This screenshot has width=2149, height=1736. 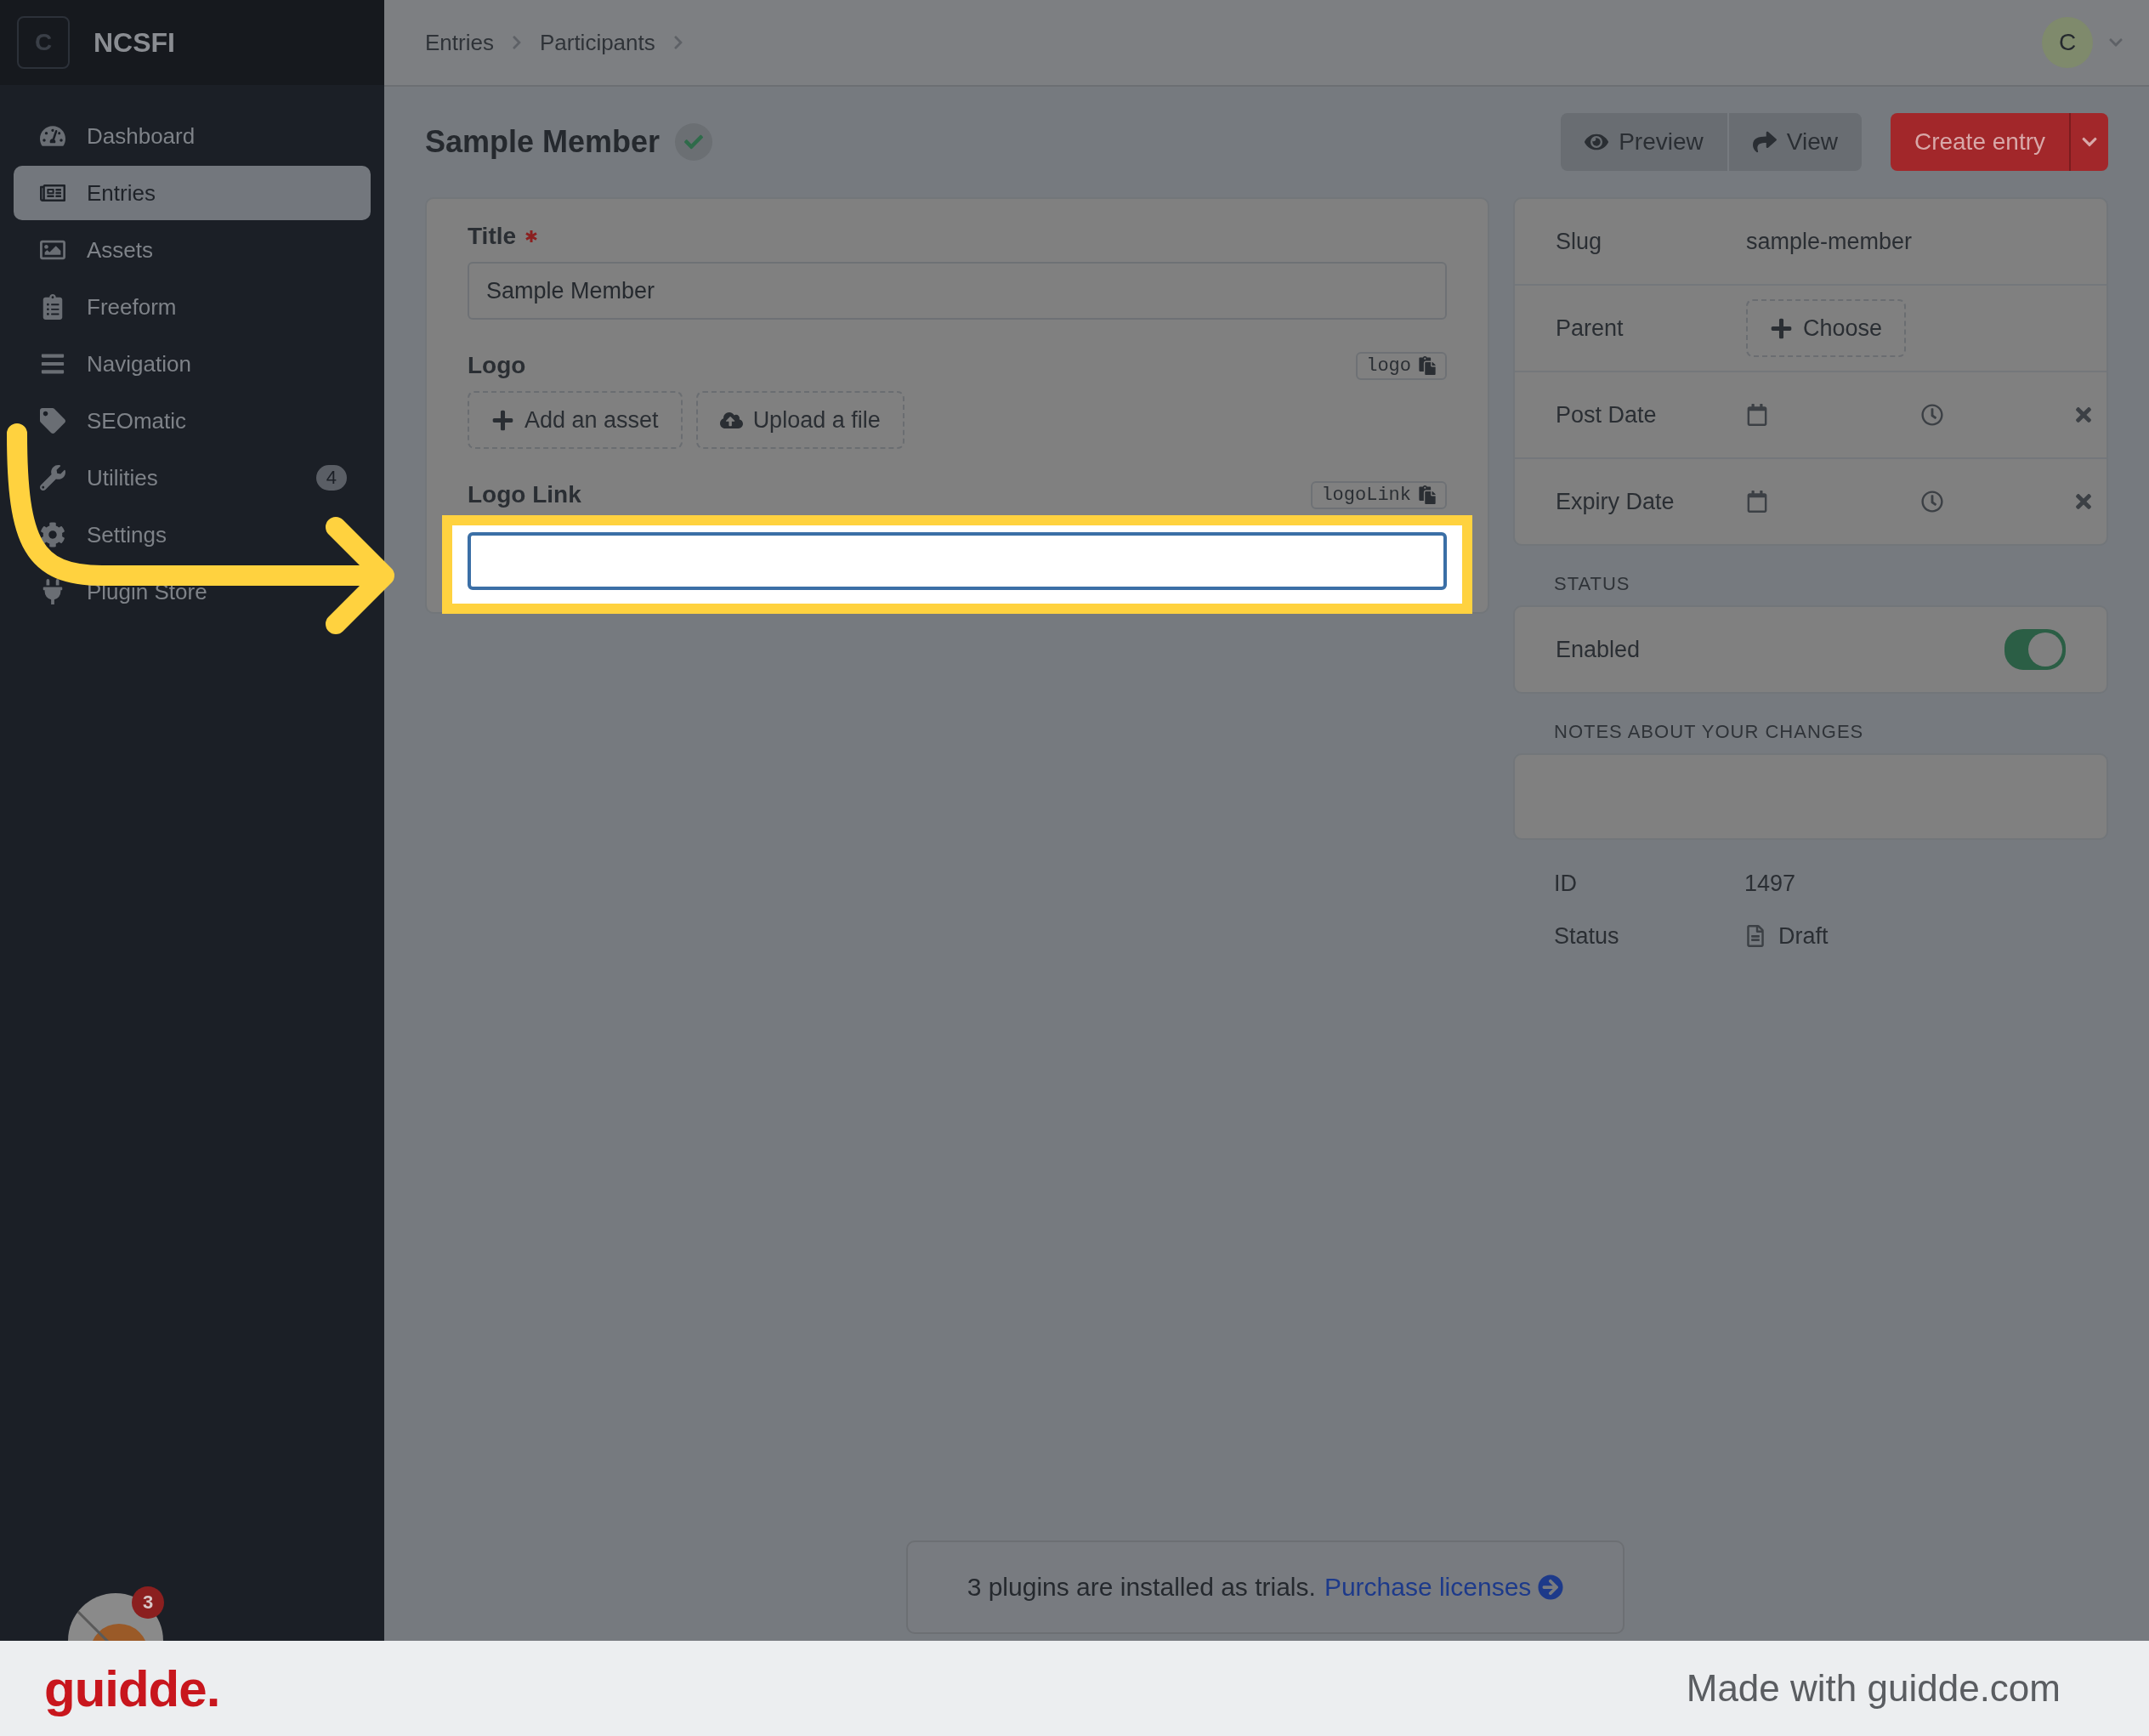 I want to click on dropdown-button, so click(x=2088, y=142).